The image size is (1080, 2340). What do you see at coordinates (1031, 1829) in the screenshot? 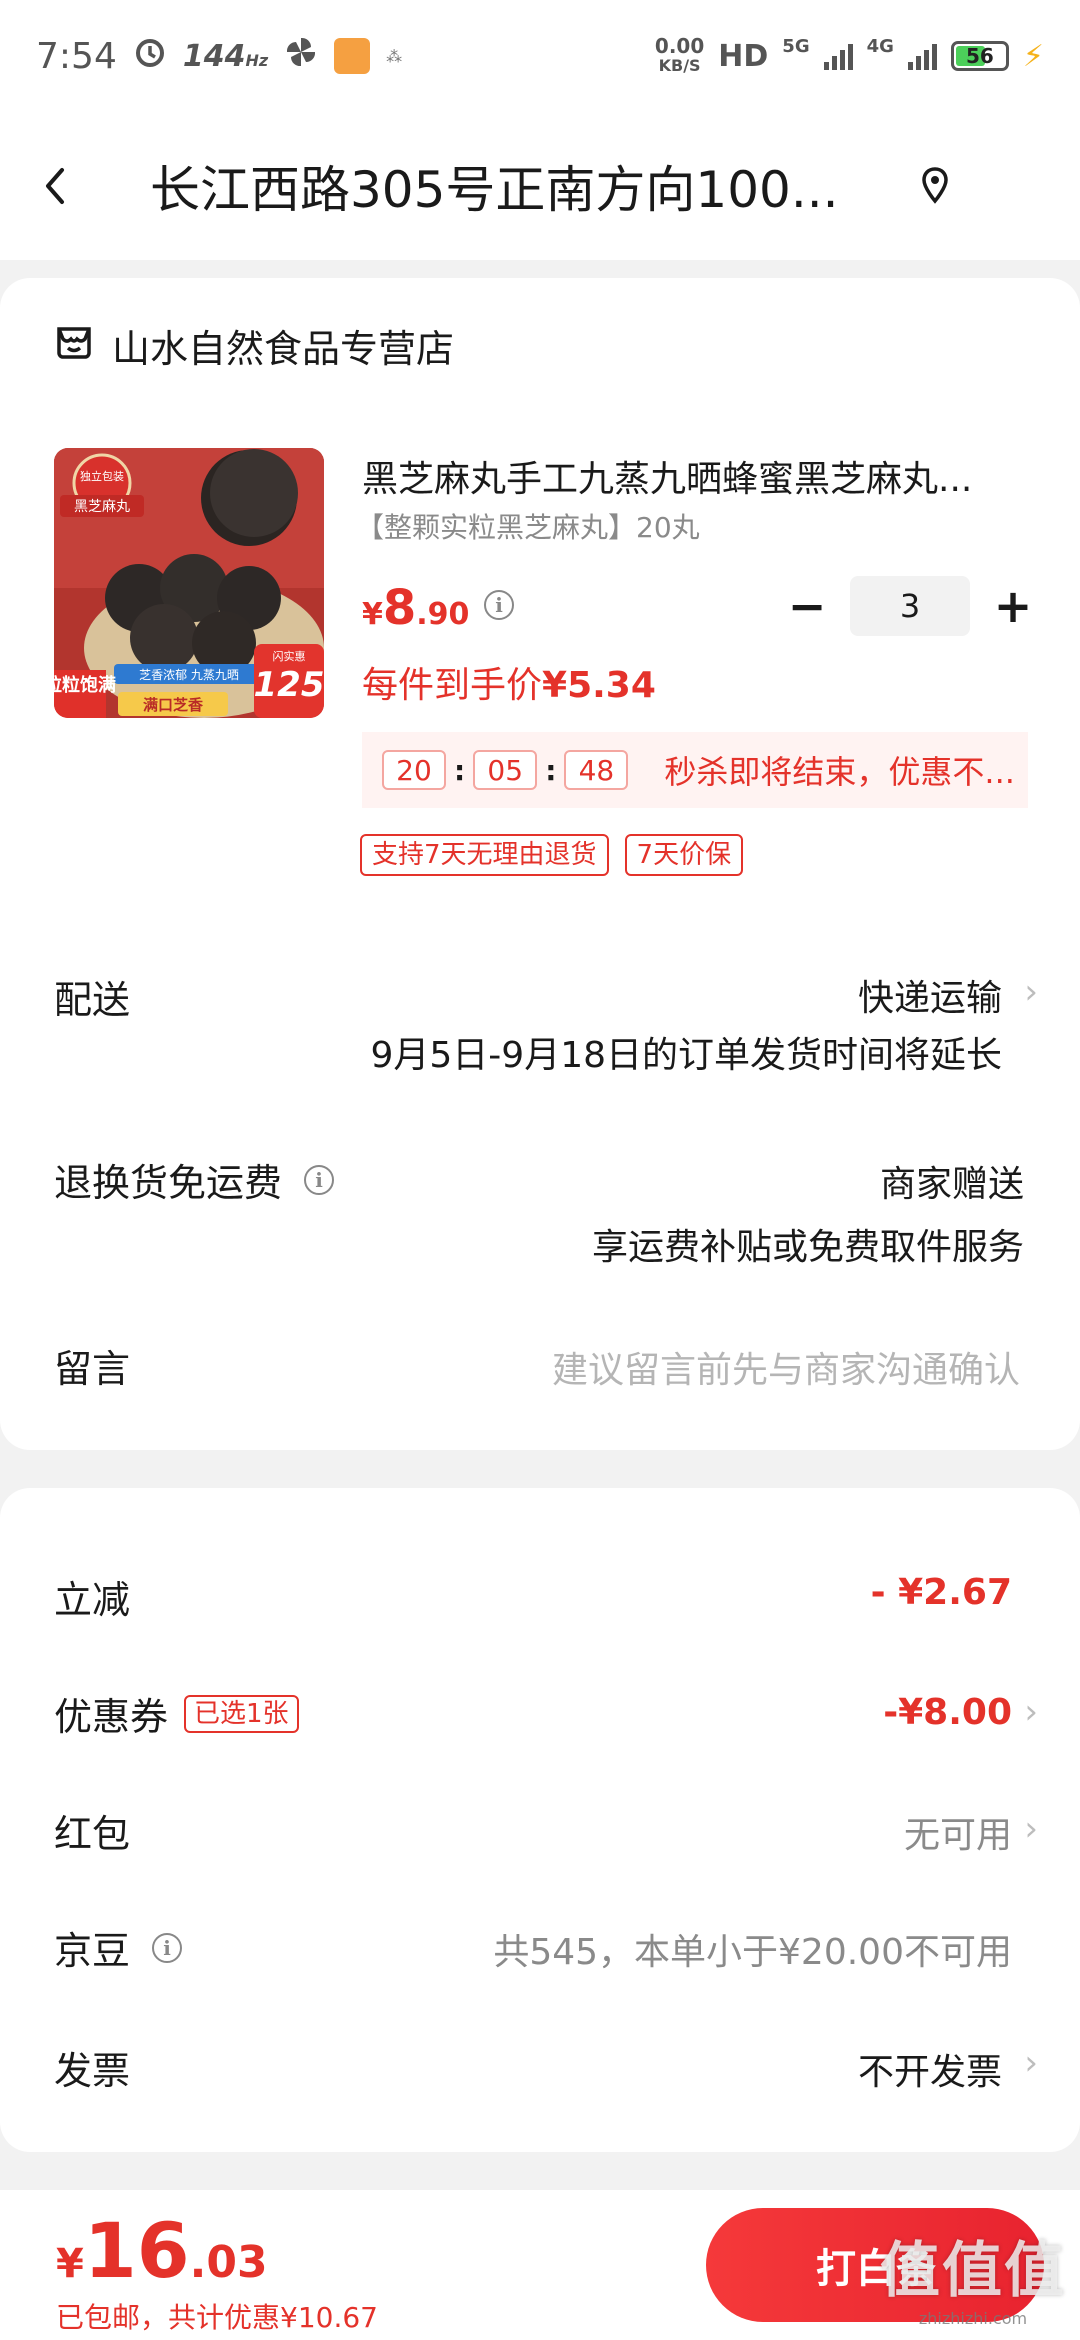
I see `red-packet-chevron-icon: ›` at bounding box center [1031, 1829].